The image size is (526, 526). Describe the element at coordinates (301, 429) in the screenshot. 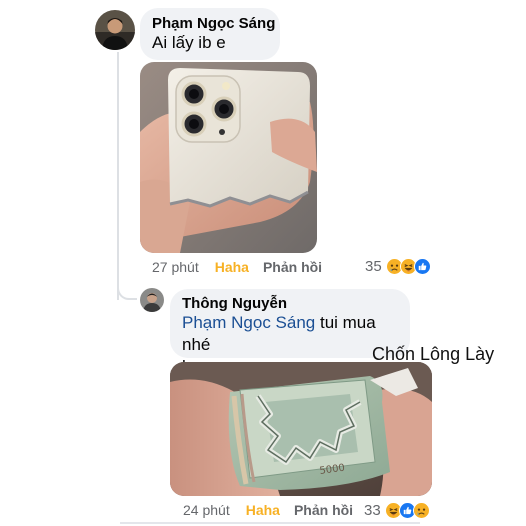

I see `comment-photo: 5000` at that location.